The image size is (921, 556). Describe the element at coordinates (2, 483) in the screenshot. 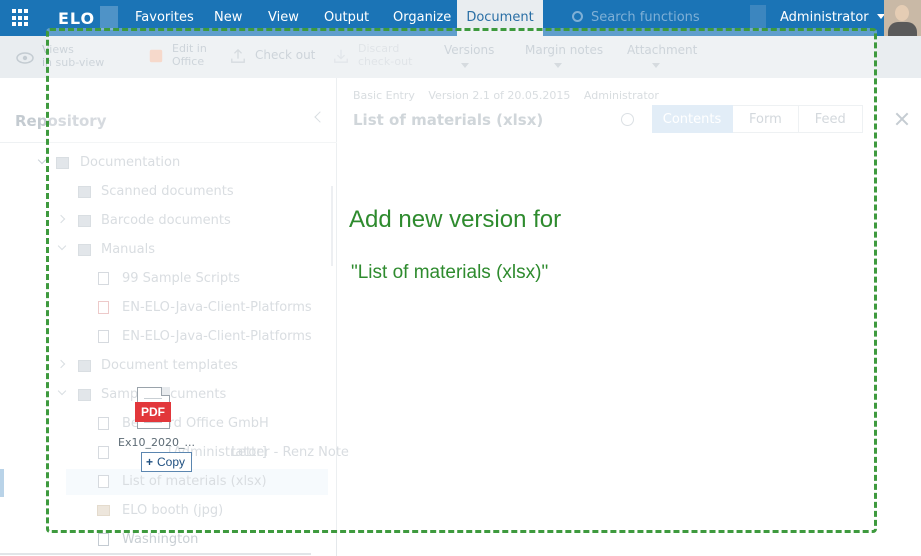

I see `selection-marker` at that location.